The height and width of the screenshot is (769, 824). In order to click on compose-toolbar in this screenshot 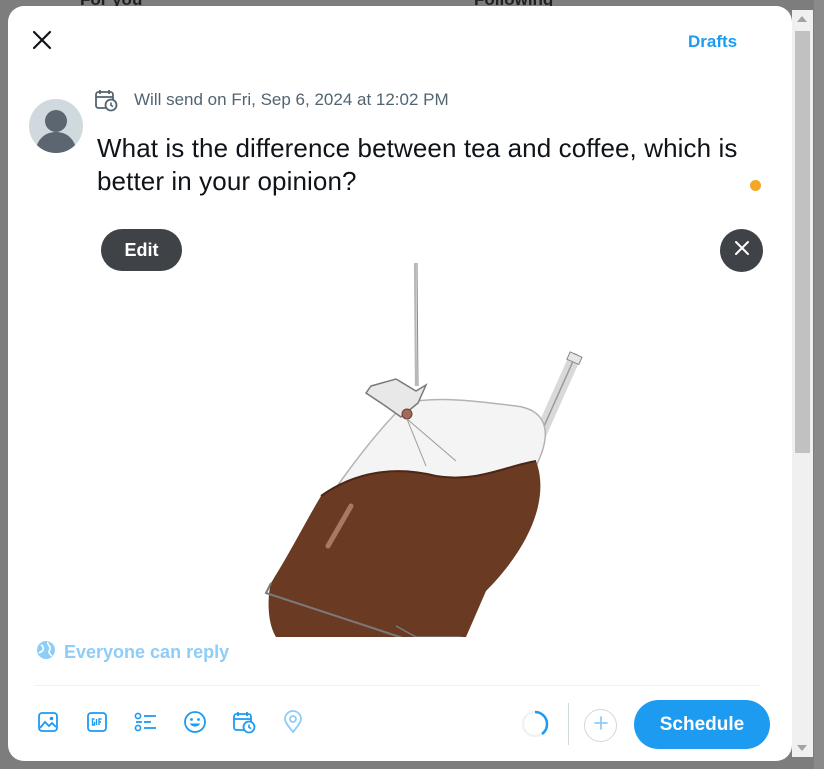, I will do `click(170, 724)`.